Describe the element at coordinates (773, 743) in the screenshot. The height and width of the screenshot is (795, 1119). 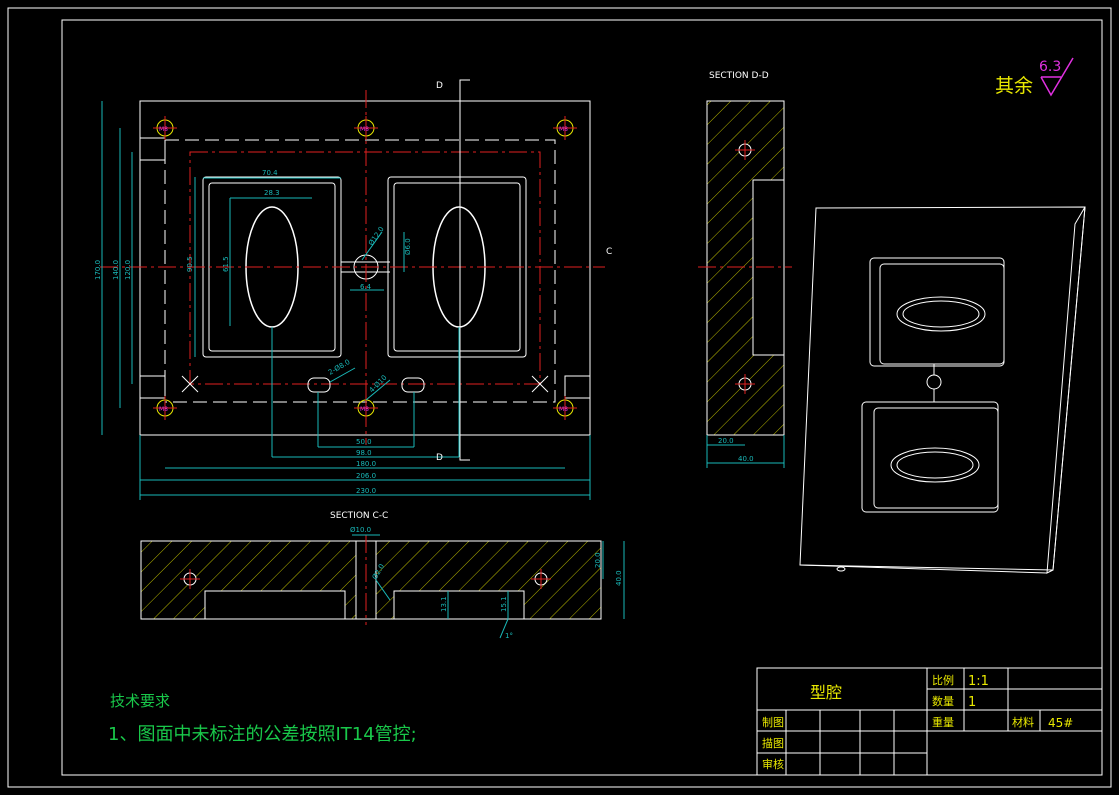
I see `check-label: 描图` at that location.